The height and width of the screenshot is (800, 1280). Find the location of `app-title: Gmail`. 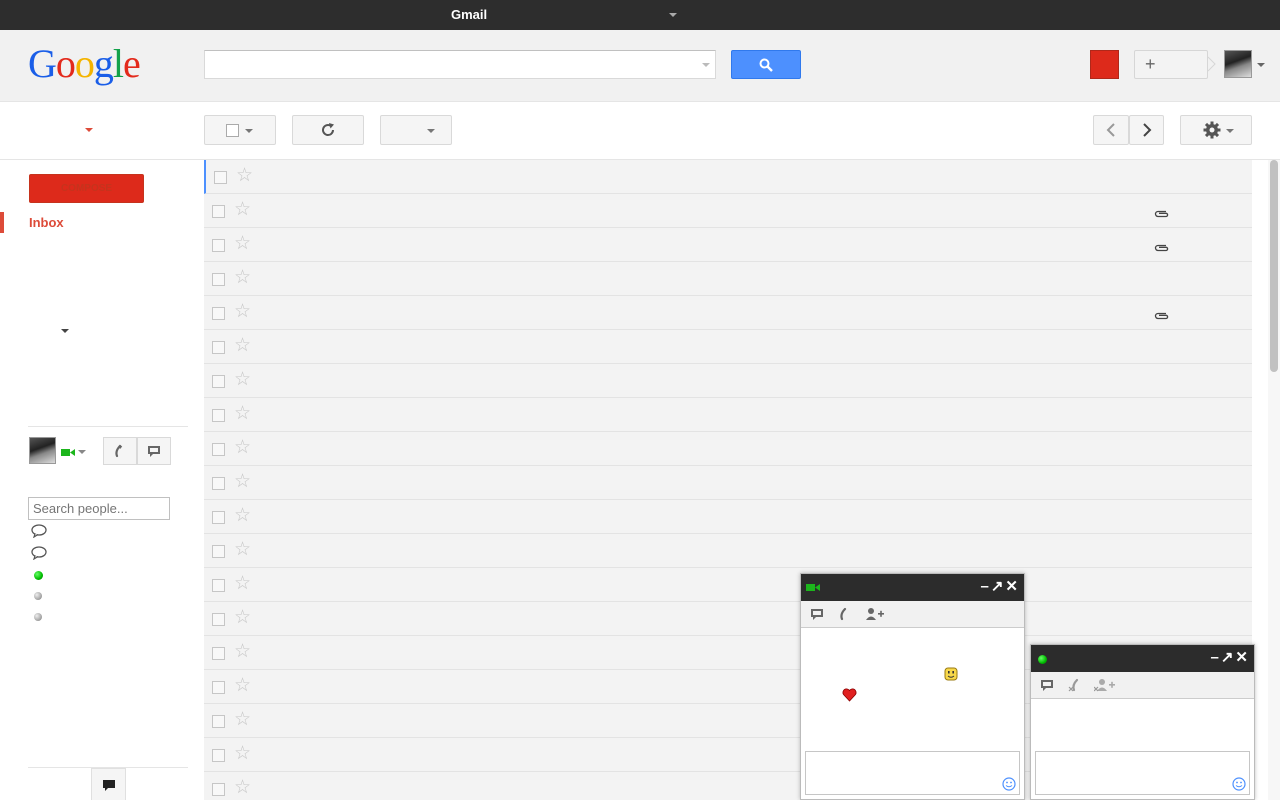

app-title: Gmail is located at coordinates (469, 14).